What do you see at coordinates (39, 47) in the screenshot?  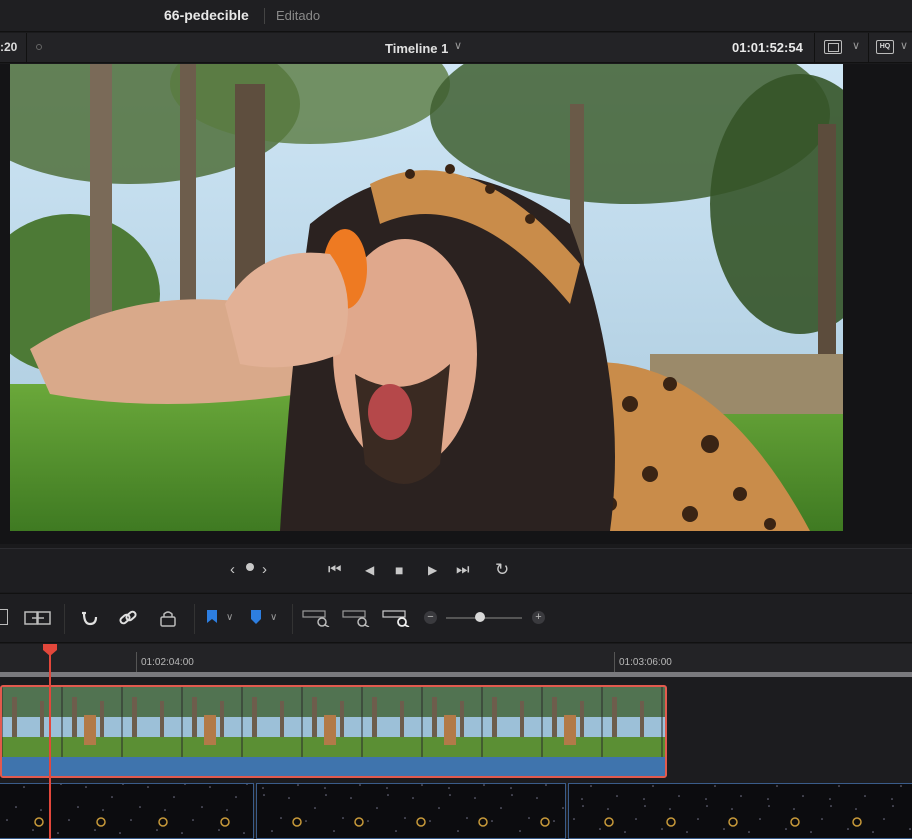 I see `status-dot-icon` at bounding box center [39, 47].